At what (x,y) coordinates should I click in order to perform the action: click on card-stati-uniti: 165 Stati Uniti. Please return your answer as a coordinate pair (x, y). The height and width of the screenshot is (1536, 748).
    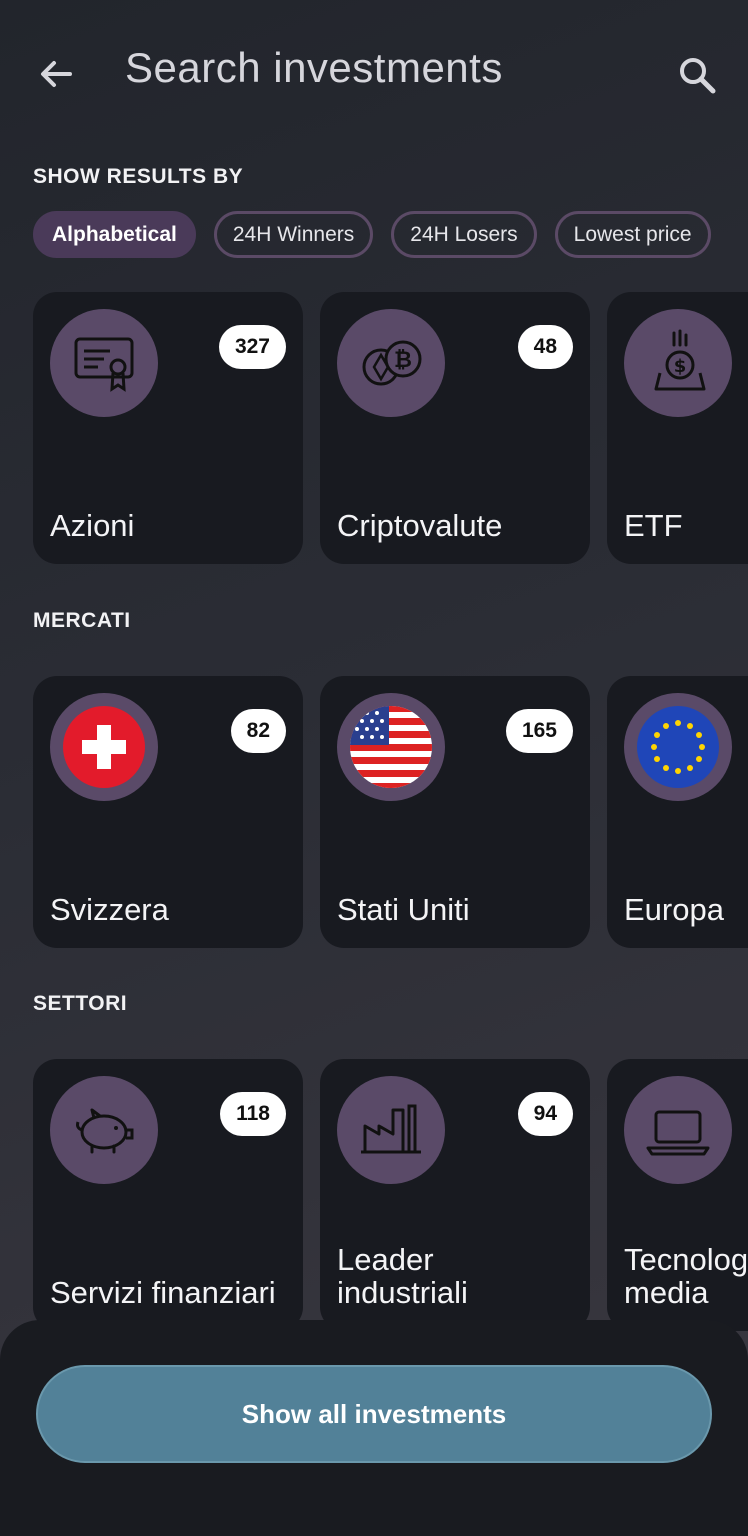
    Looking at the image, I should click on (455, 812).